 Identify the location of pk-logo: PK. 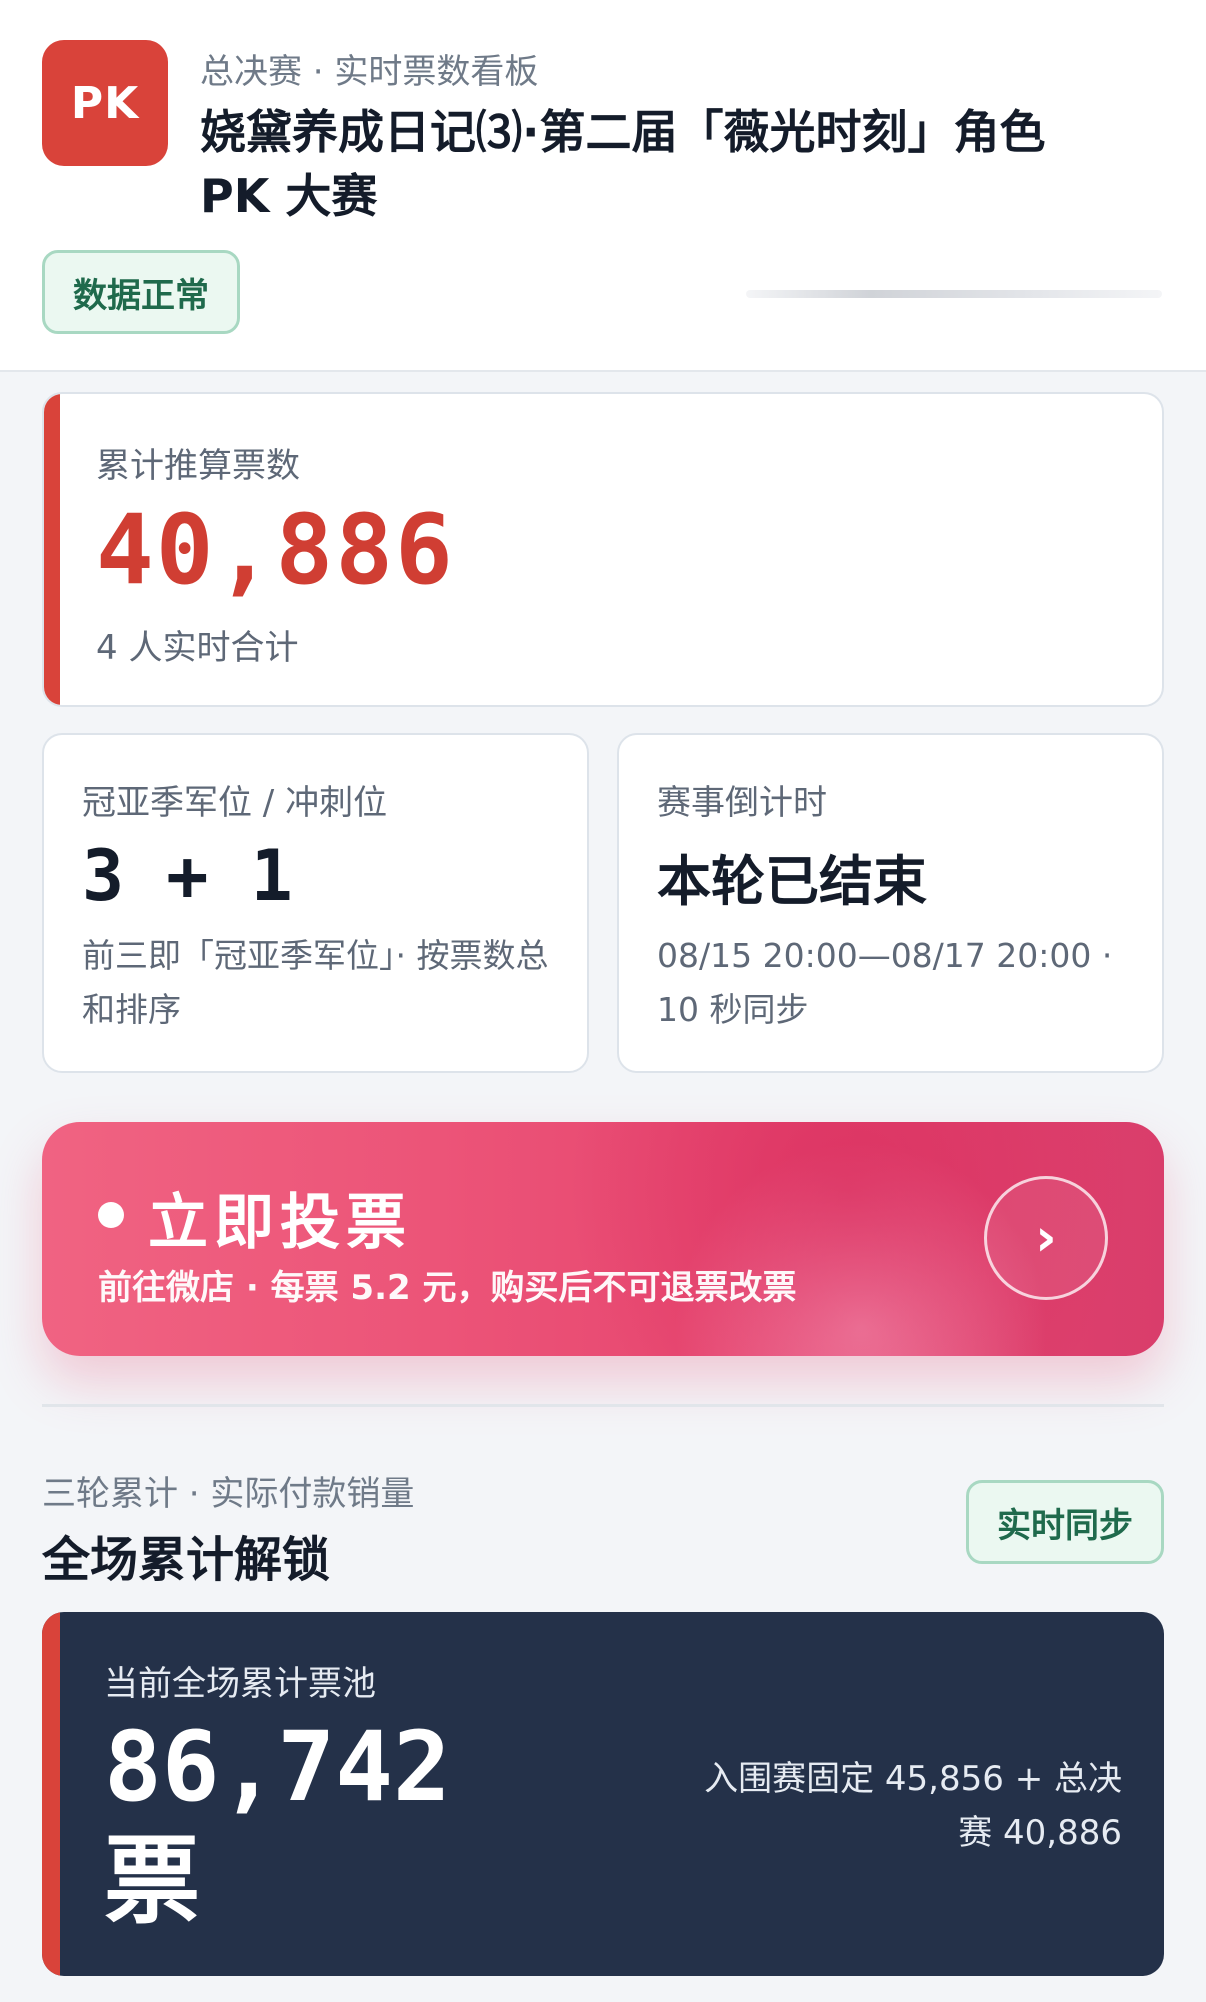
(105, 103).